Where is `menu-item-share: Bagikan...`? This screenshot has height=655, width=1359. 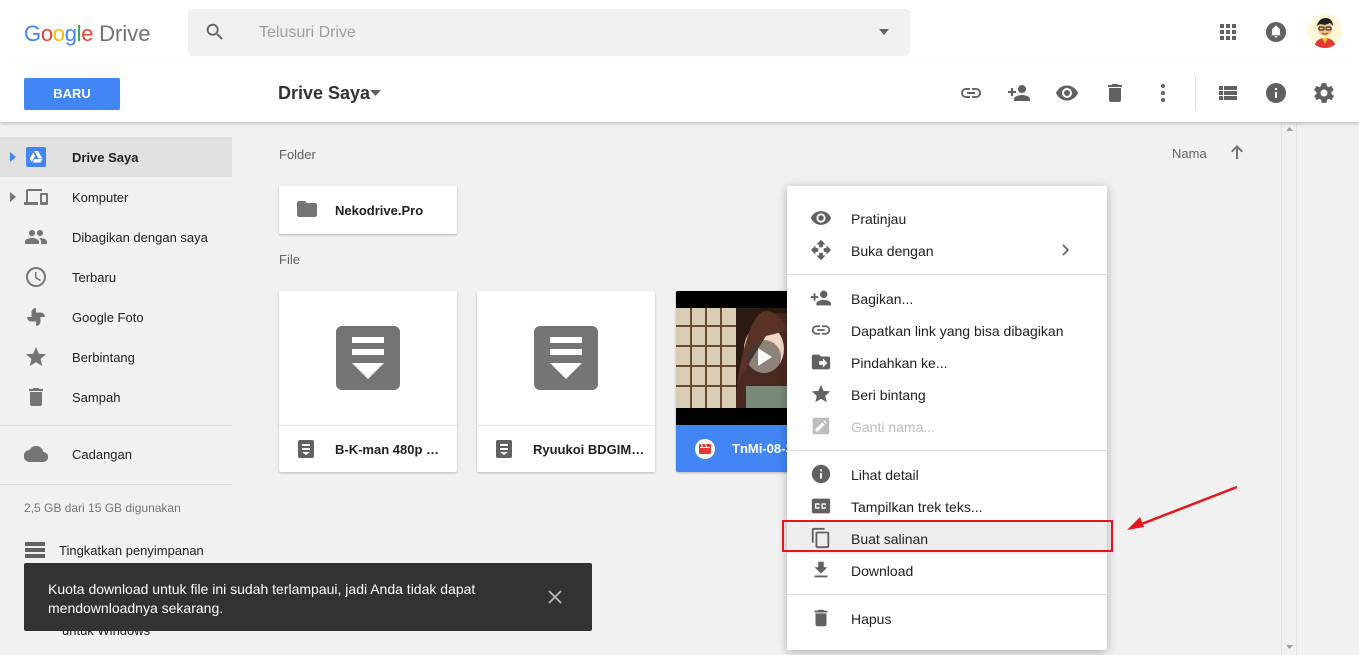 menu-item-share: Bagikan... is located at coordinates (947, 298).